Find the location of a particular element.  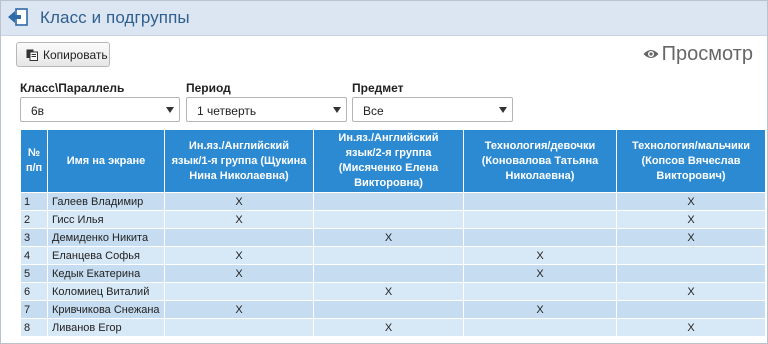

student-name: Коломиец Виталий is located at coordinates (106, 291).